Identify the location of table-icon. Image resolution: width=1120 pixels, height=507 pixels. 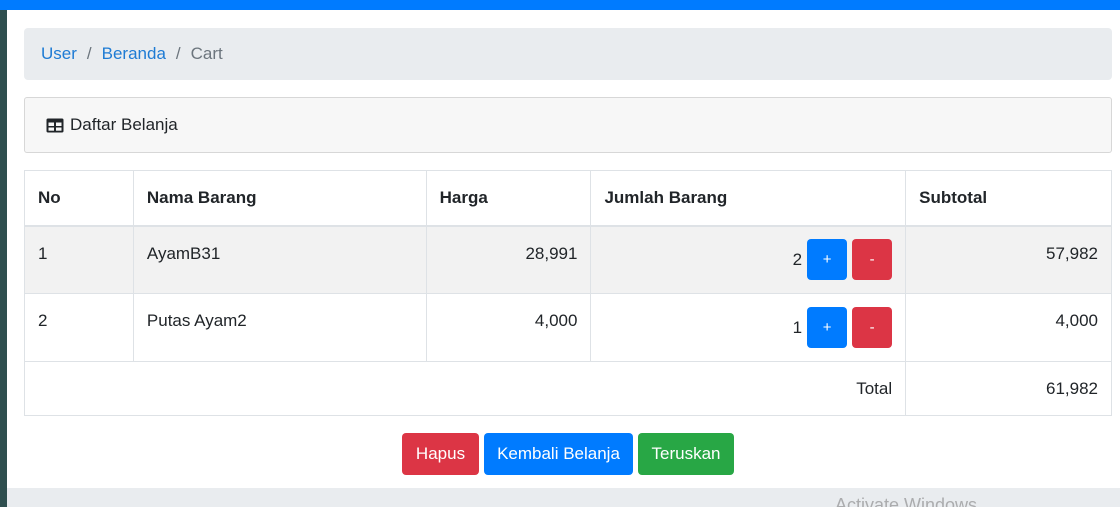
(55, 125).